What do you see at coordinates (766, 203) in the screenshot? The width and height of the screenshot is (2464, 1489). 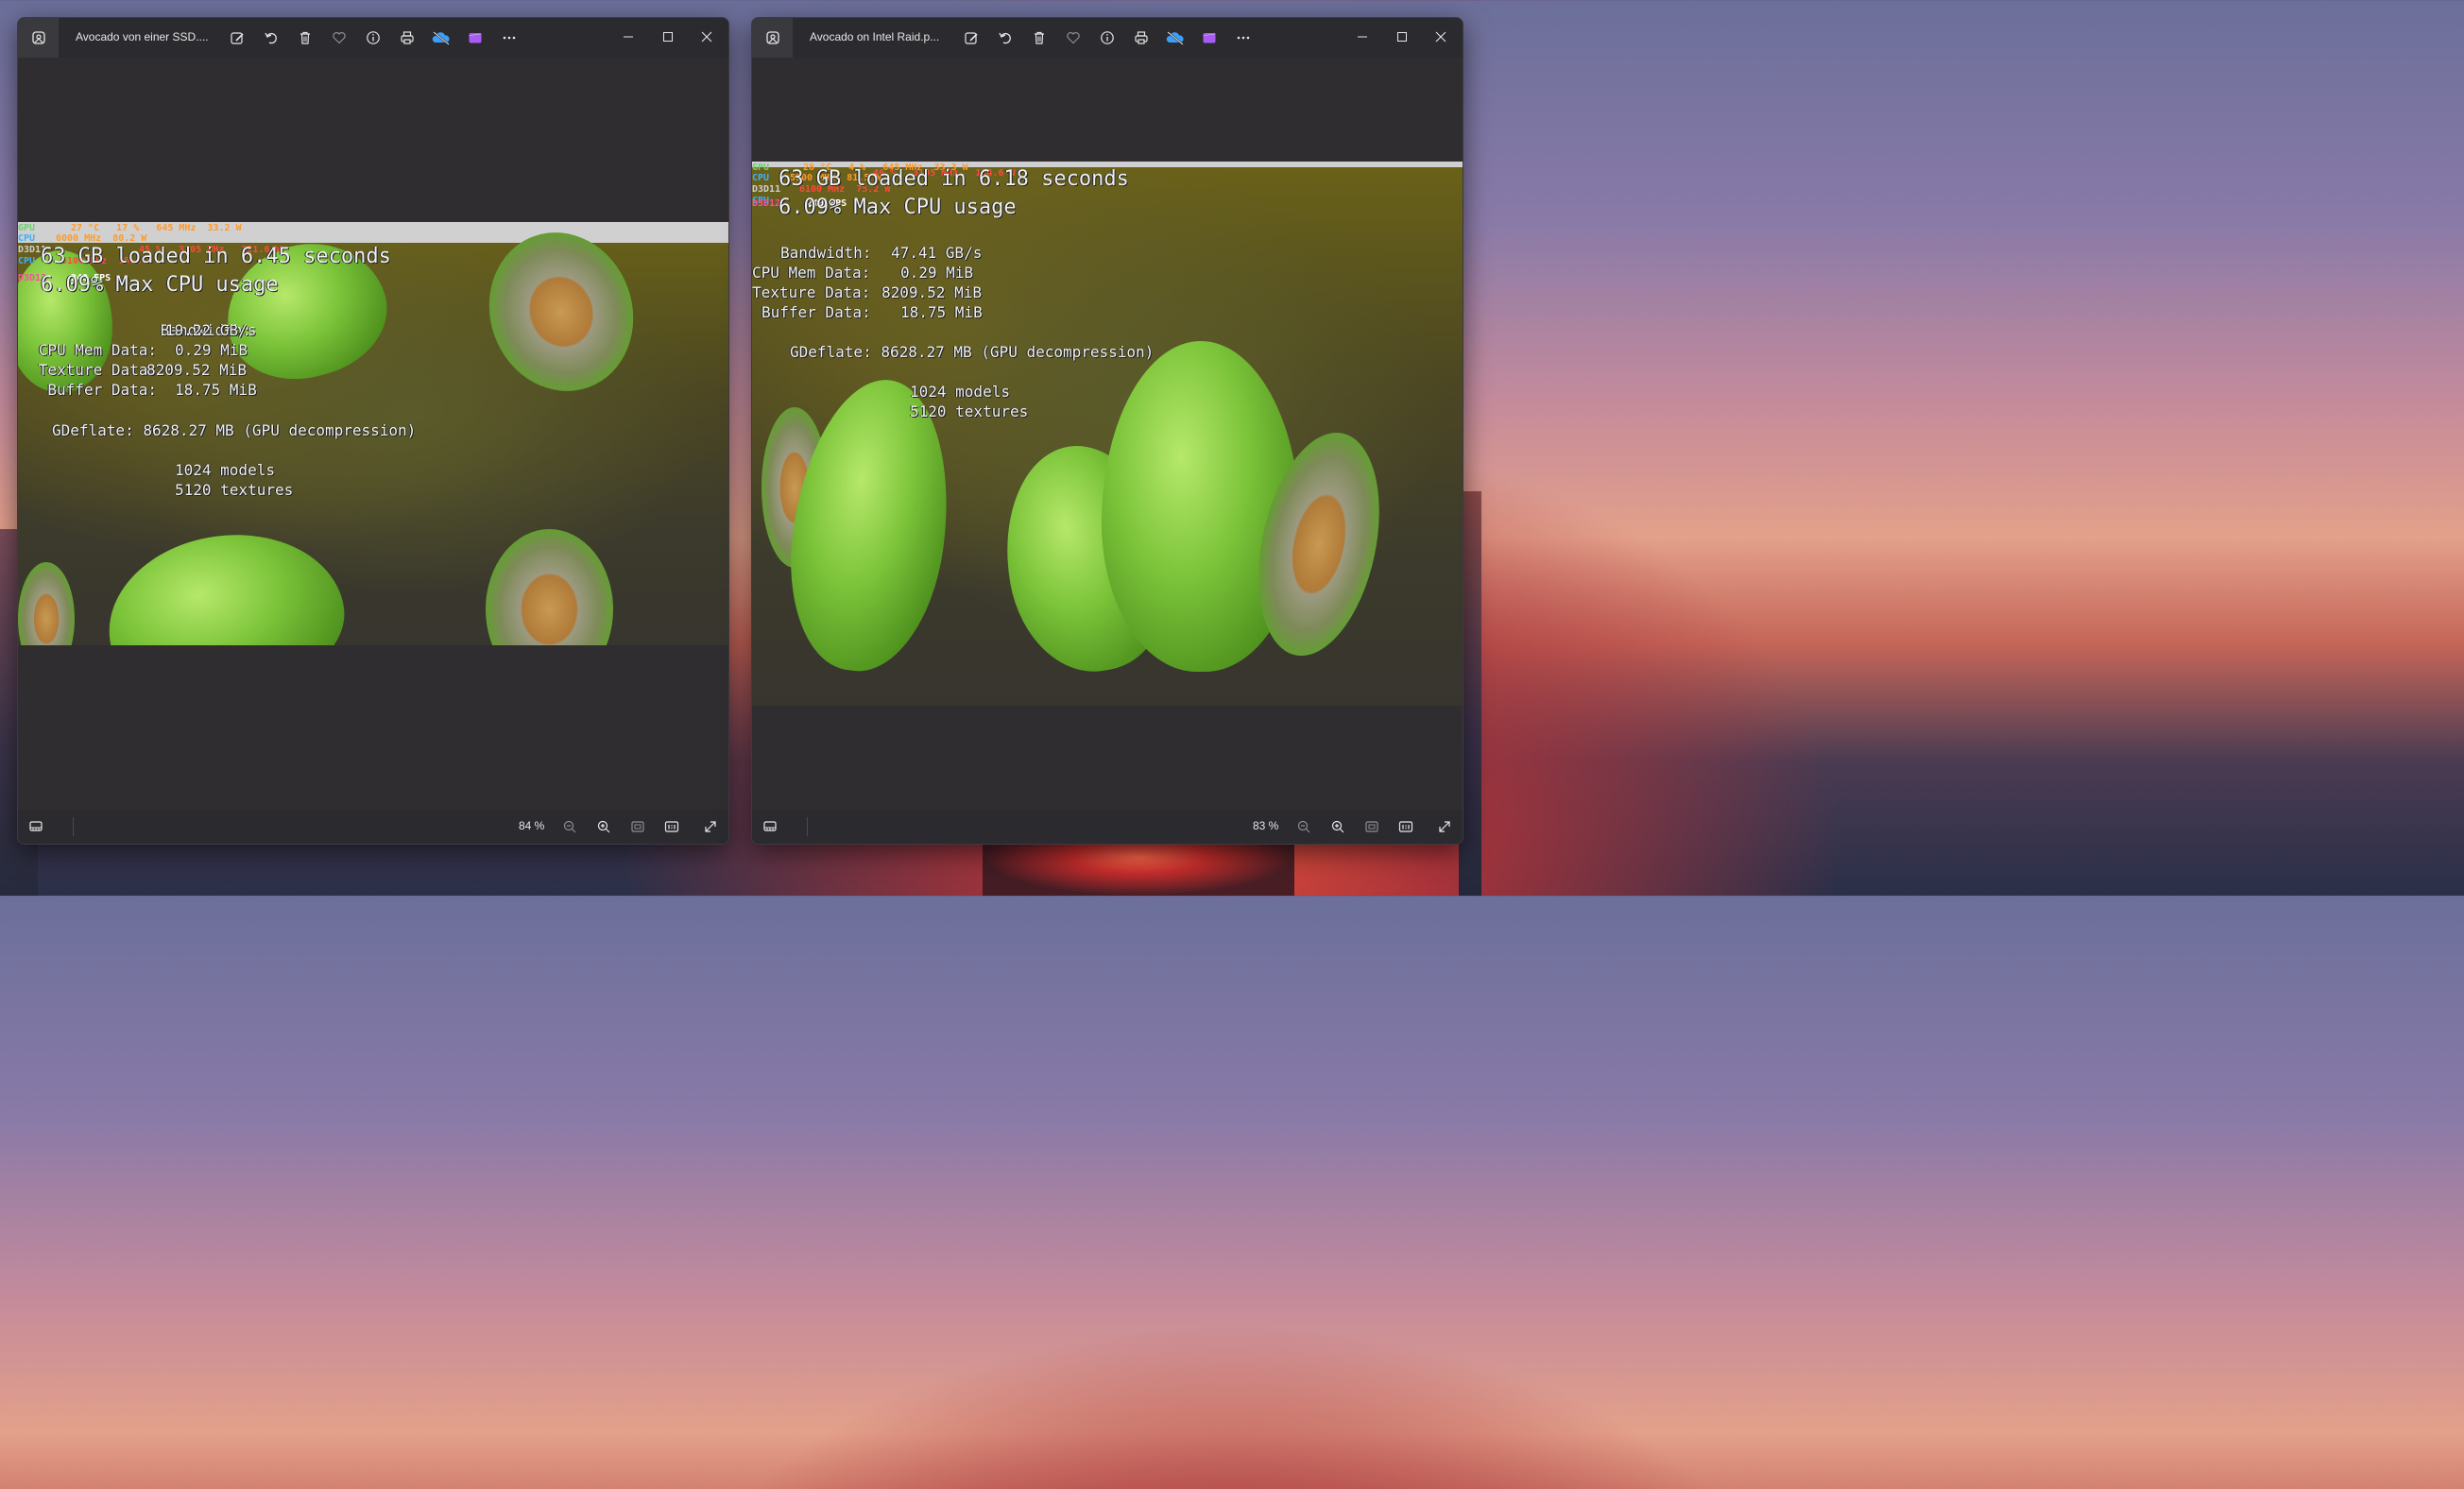 I see `osd-d3d12-label: D3D12` at bounding box center [766, 203].